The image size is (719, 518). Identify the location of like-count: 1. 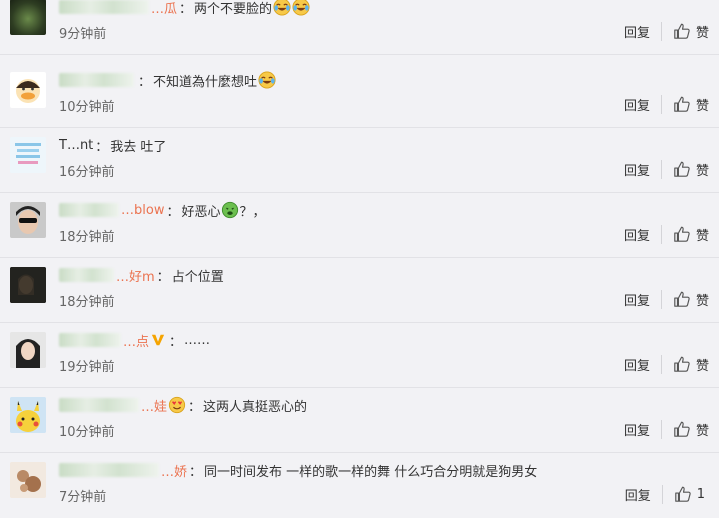
(700, 494).